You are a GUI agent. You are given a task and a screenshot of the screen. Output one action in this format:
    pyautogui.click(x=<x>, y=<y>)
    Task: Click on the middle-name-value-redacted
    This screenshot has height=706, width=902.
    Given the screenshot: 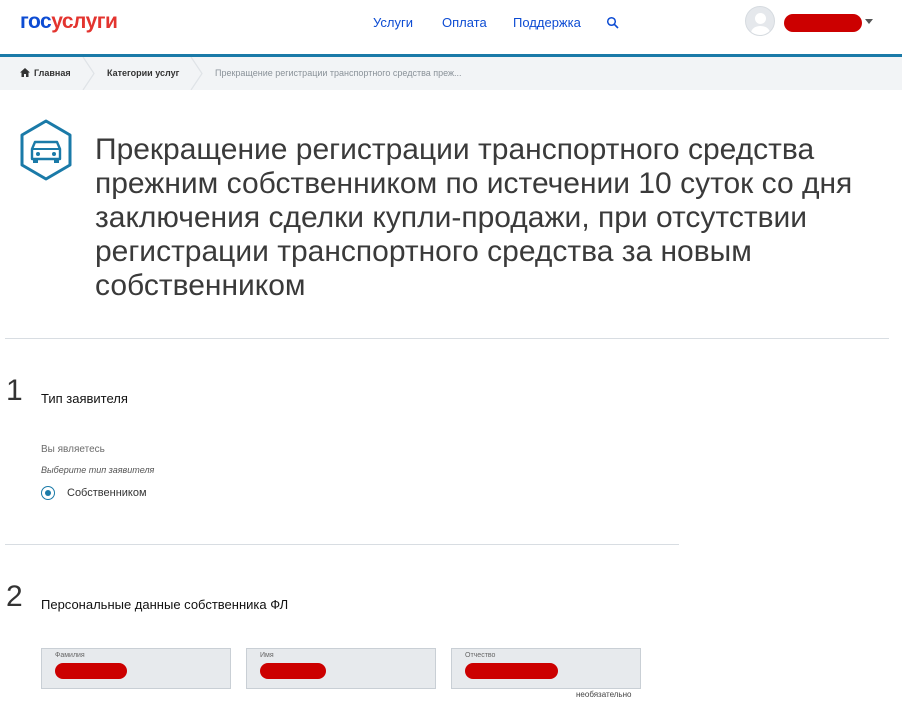 What is the action you would take?
    pyautogui.click(x=511, y=671)
    